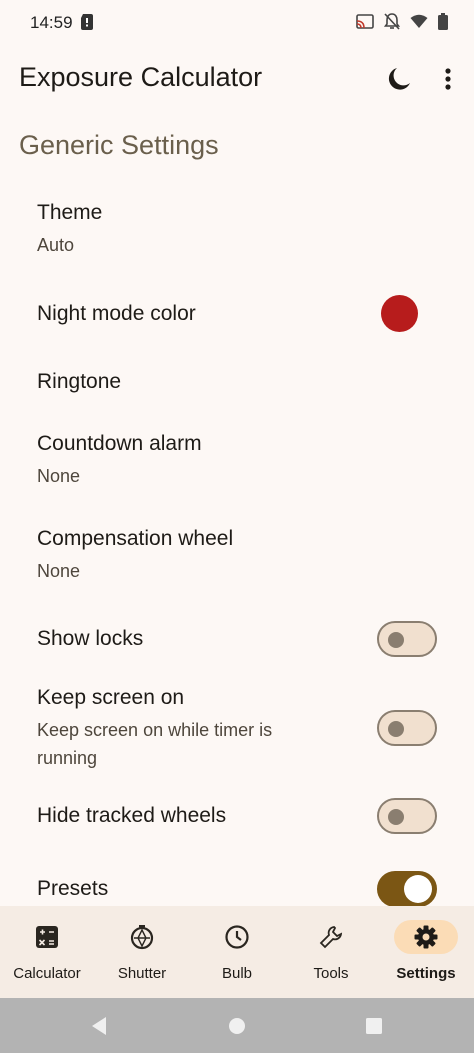 The height and width of the screenshot is (1053, 474). What do you see at coordinates (237, 23) in the screenshot?
I see `status-bar: 14:59` at bounding box center [237, 23].